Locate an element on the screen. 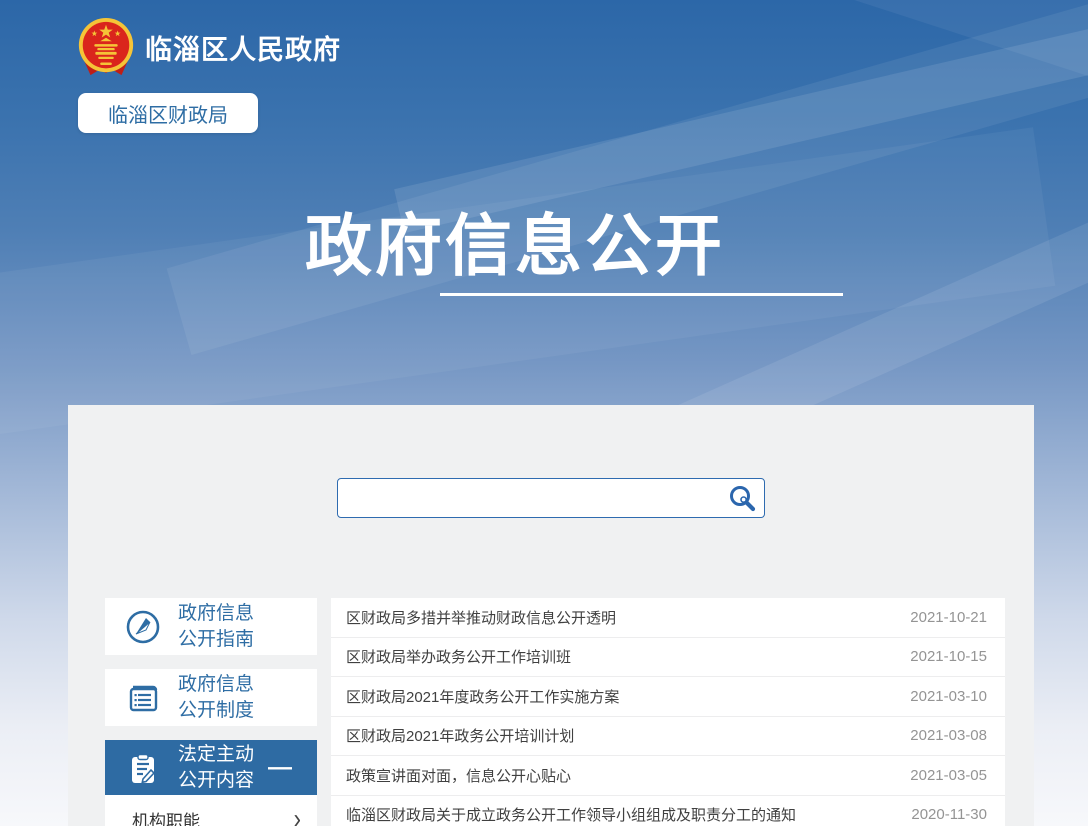 The width and height of the screenshot is (1088, 826). sidebar-item-disclosure-guide: 政府信息 公开指南 is located at coordinates (211, 626).